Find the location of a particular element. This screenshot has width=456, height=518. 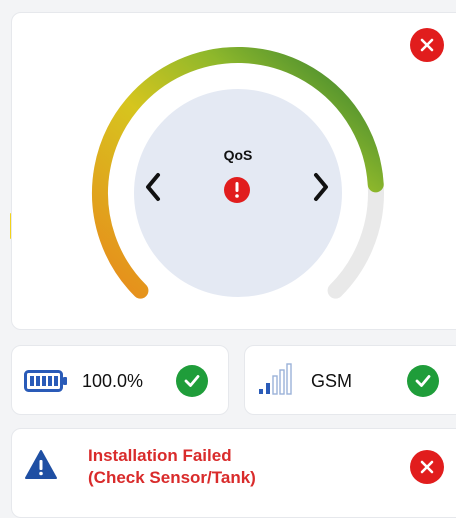

signal-status-card: GSM is located at coordinates (350, 380).